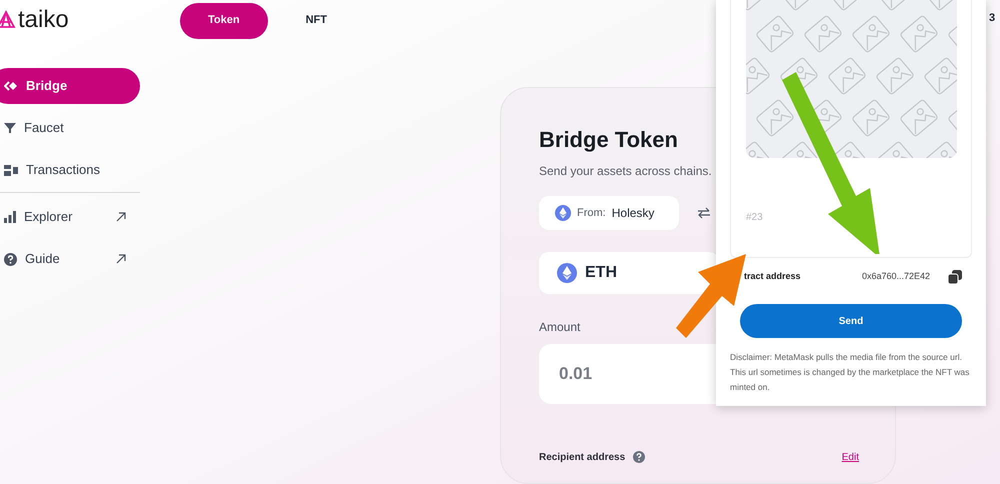 Image resolution: width=1000 pixels, height=484 pixels. Describe the element at coordinates (11, 86) in the screenshot. I see `bridge-icon` at that location.